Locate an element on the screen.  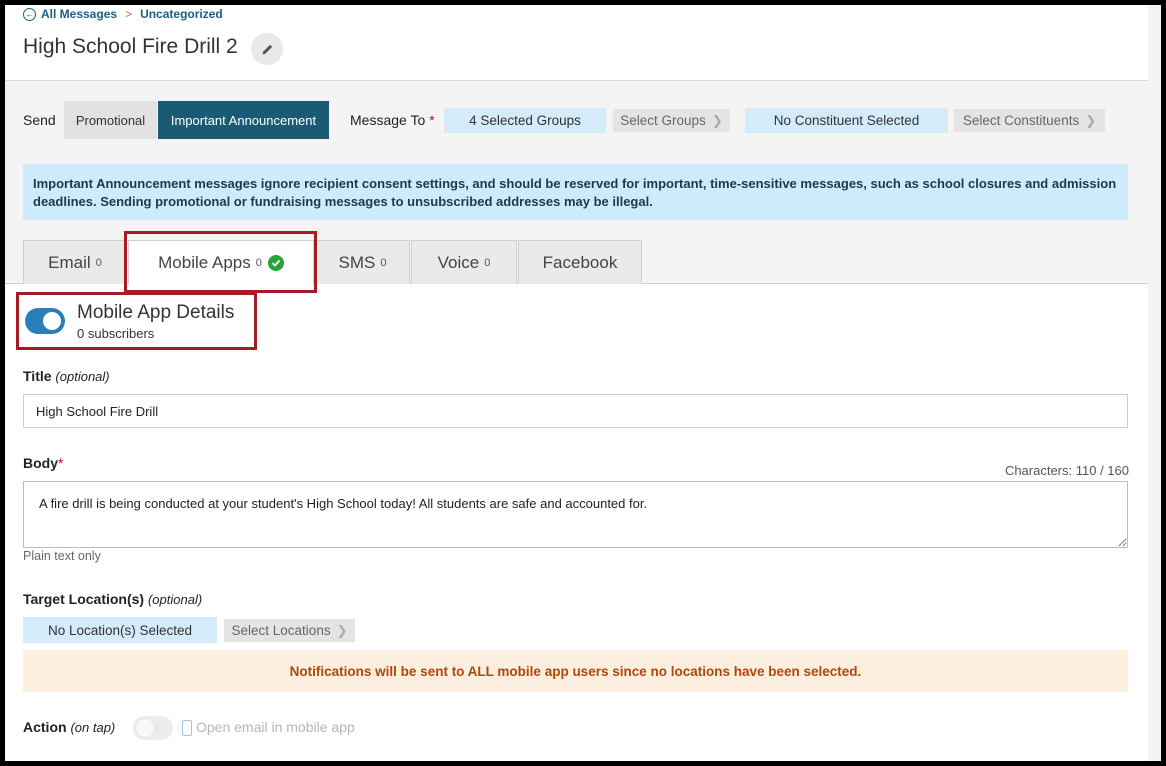
selected-locations-chip: No Location(s) Selected is located at coordinates (120, 630).